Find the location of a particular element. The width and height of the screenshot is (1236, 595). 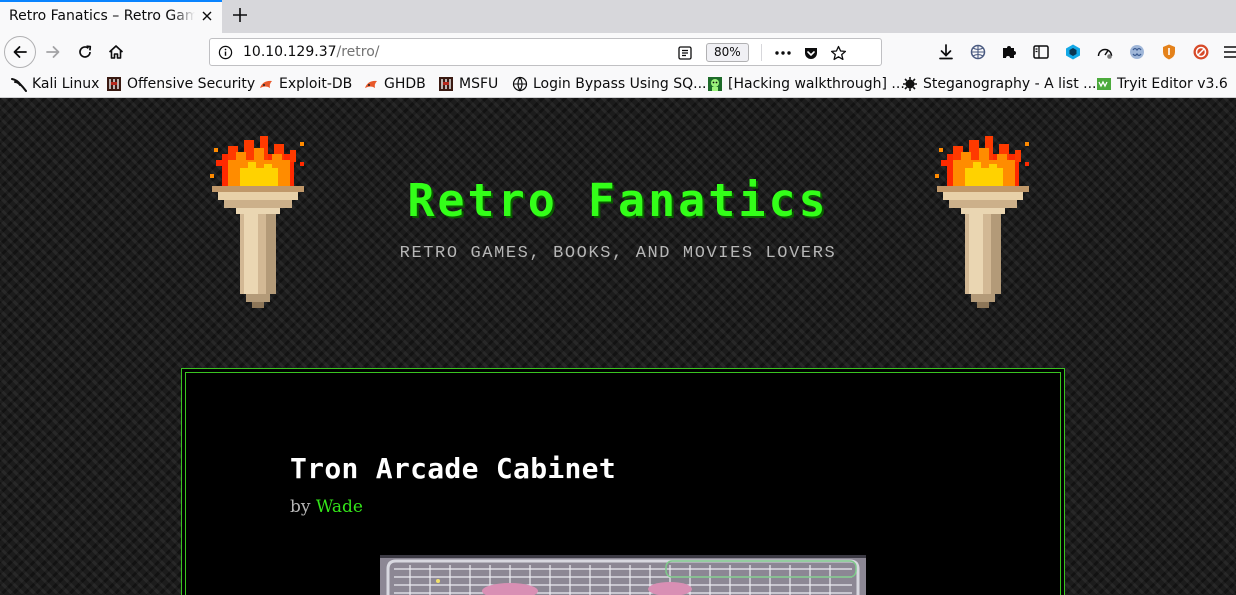

blocker-extension-icon is located at coordinates (1201, 52).